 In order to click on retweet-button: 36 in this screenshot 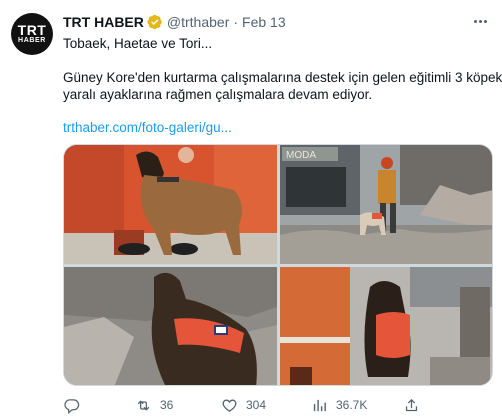, I will do `click(154, 405)`.